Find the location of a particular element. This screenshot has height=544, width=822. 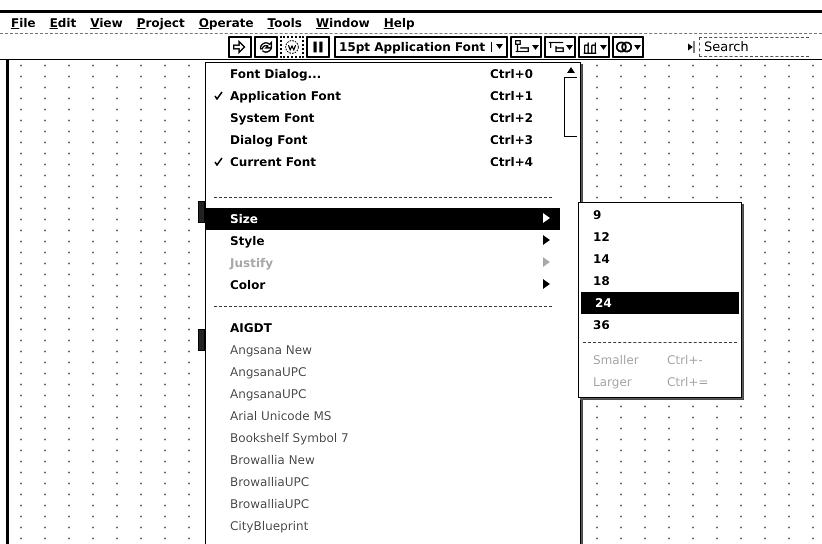

menu-item: Current Font Ctrl+4 is located at coordinates (383, 162).